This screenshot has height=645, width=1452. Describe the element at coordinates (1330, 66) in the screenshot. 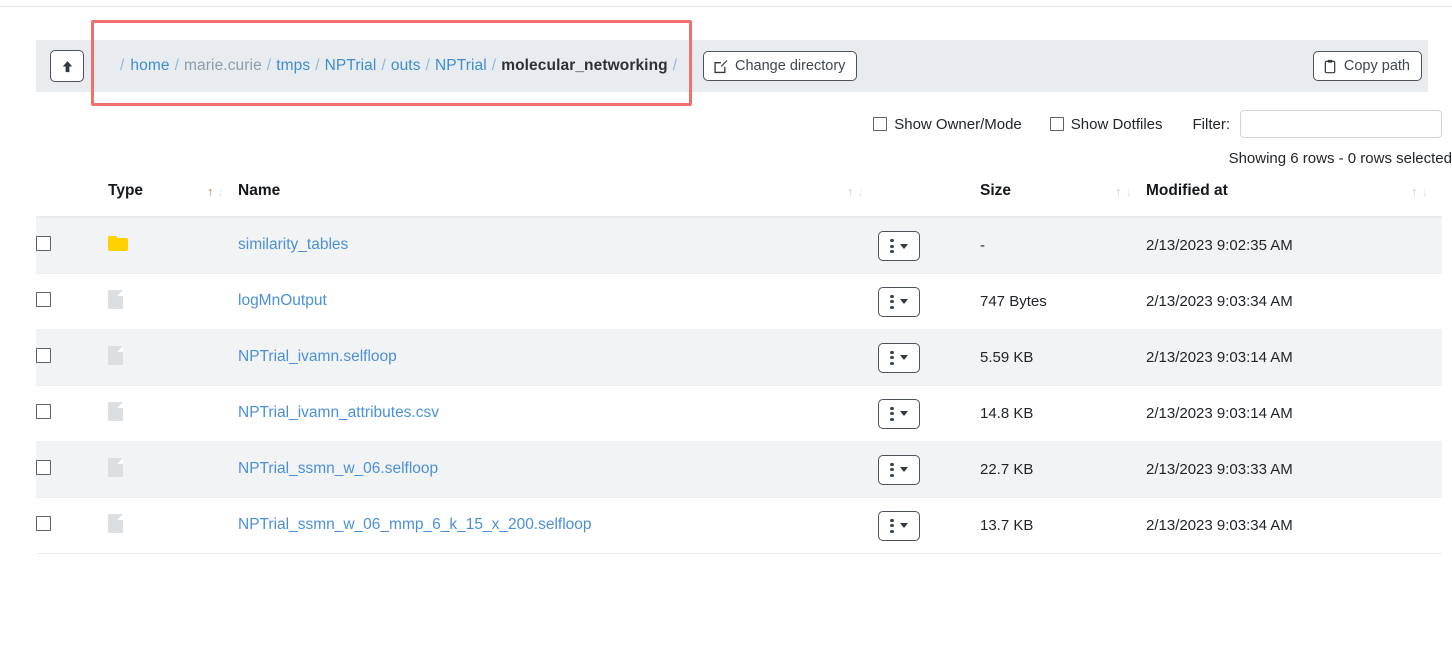

I see `clipboard-icon` at that location.